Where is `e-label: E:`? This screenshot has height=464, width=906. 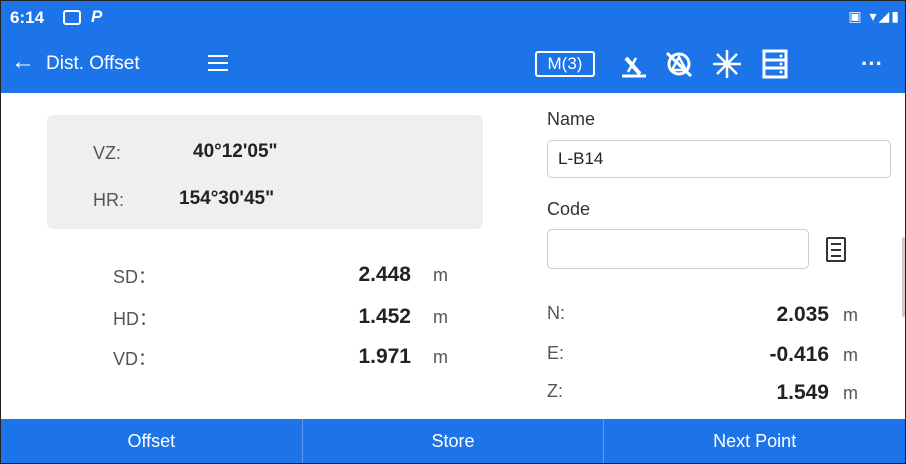 e-label: E: is located at coordinates (556, 353).